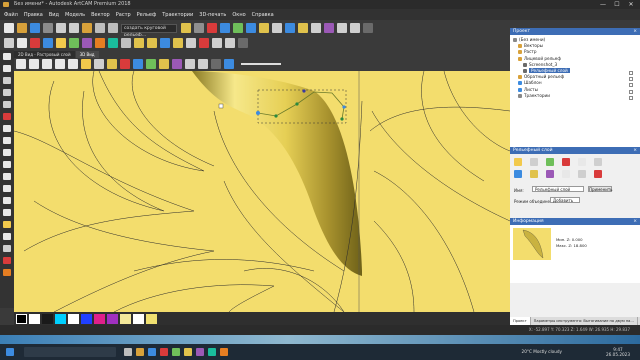 Image resolution: width=640 pixels, height=360 pixels. Describe the element at coordinates (329, 28) in the screenshot. I see `relief-tool-12-icon` at that location.